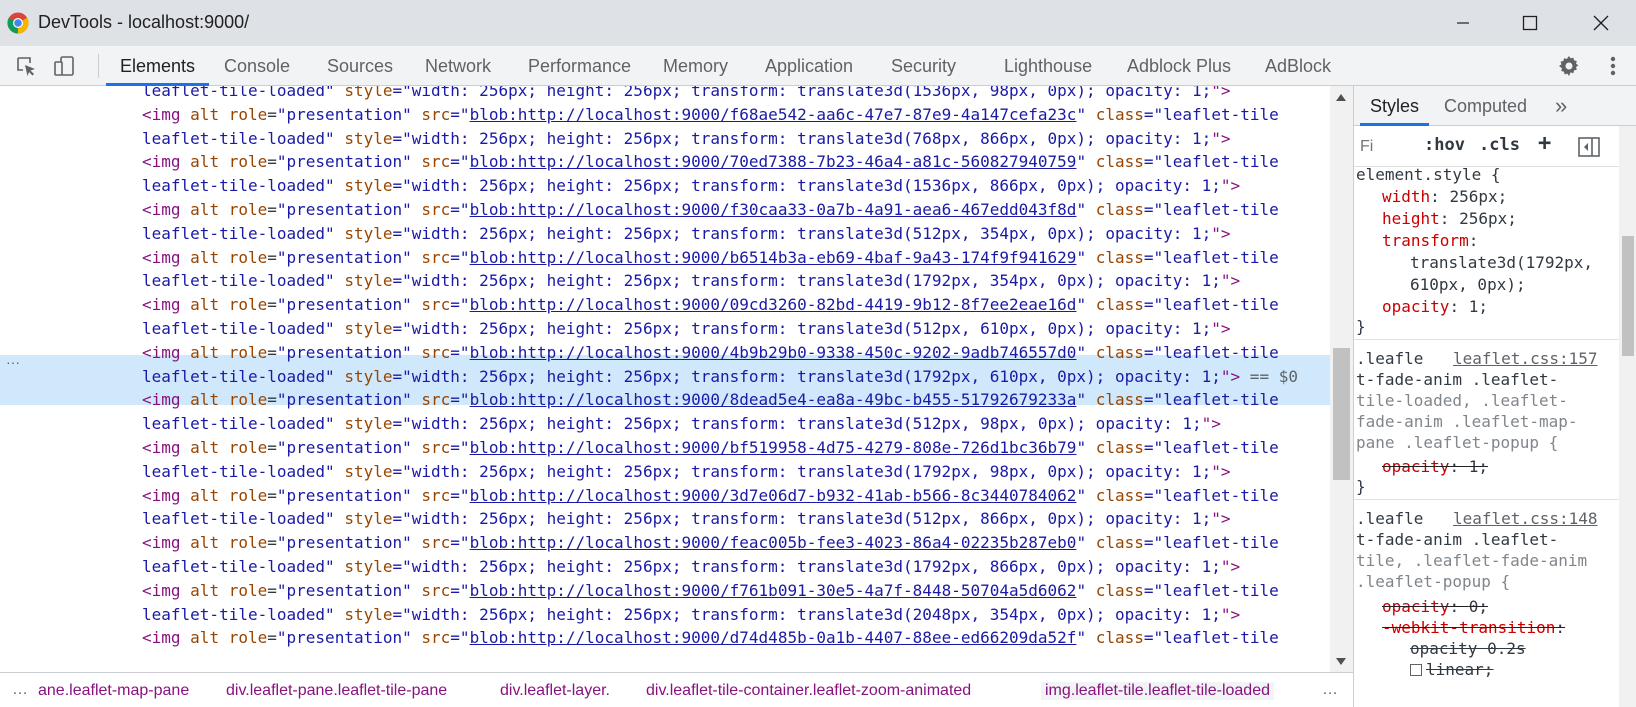  Describe the element at coordinates (1473, 628) in the screenshot. I see `overridden-property: -webkit-transition:` at that location.